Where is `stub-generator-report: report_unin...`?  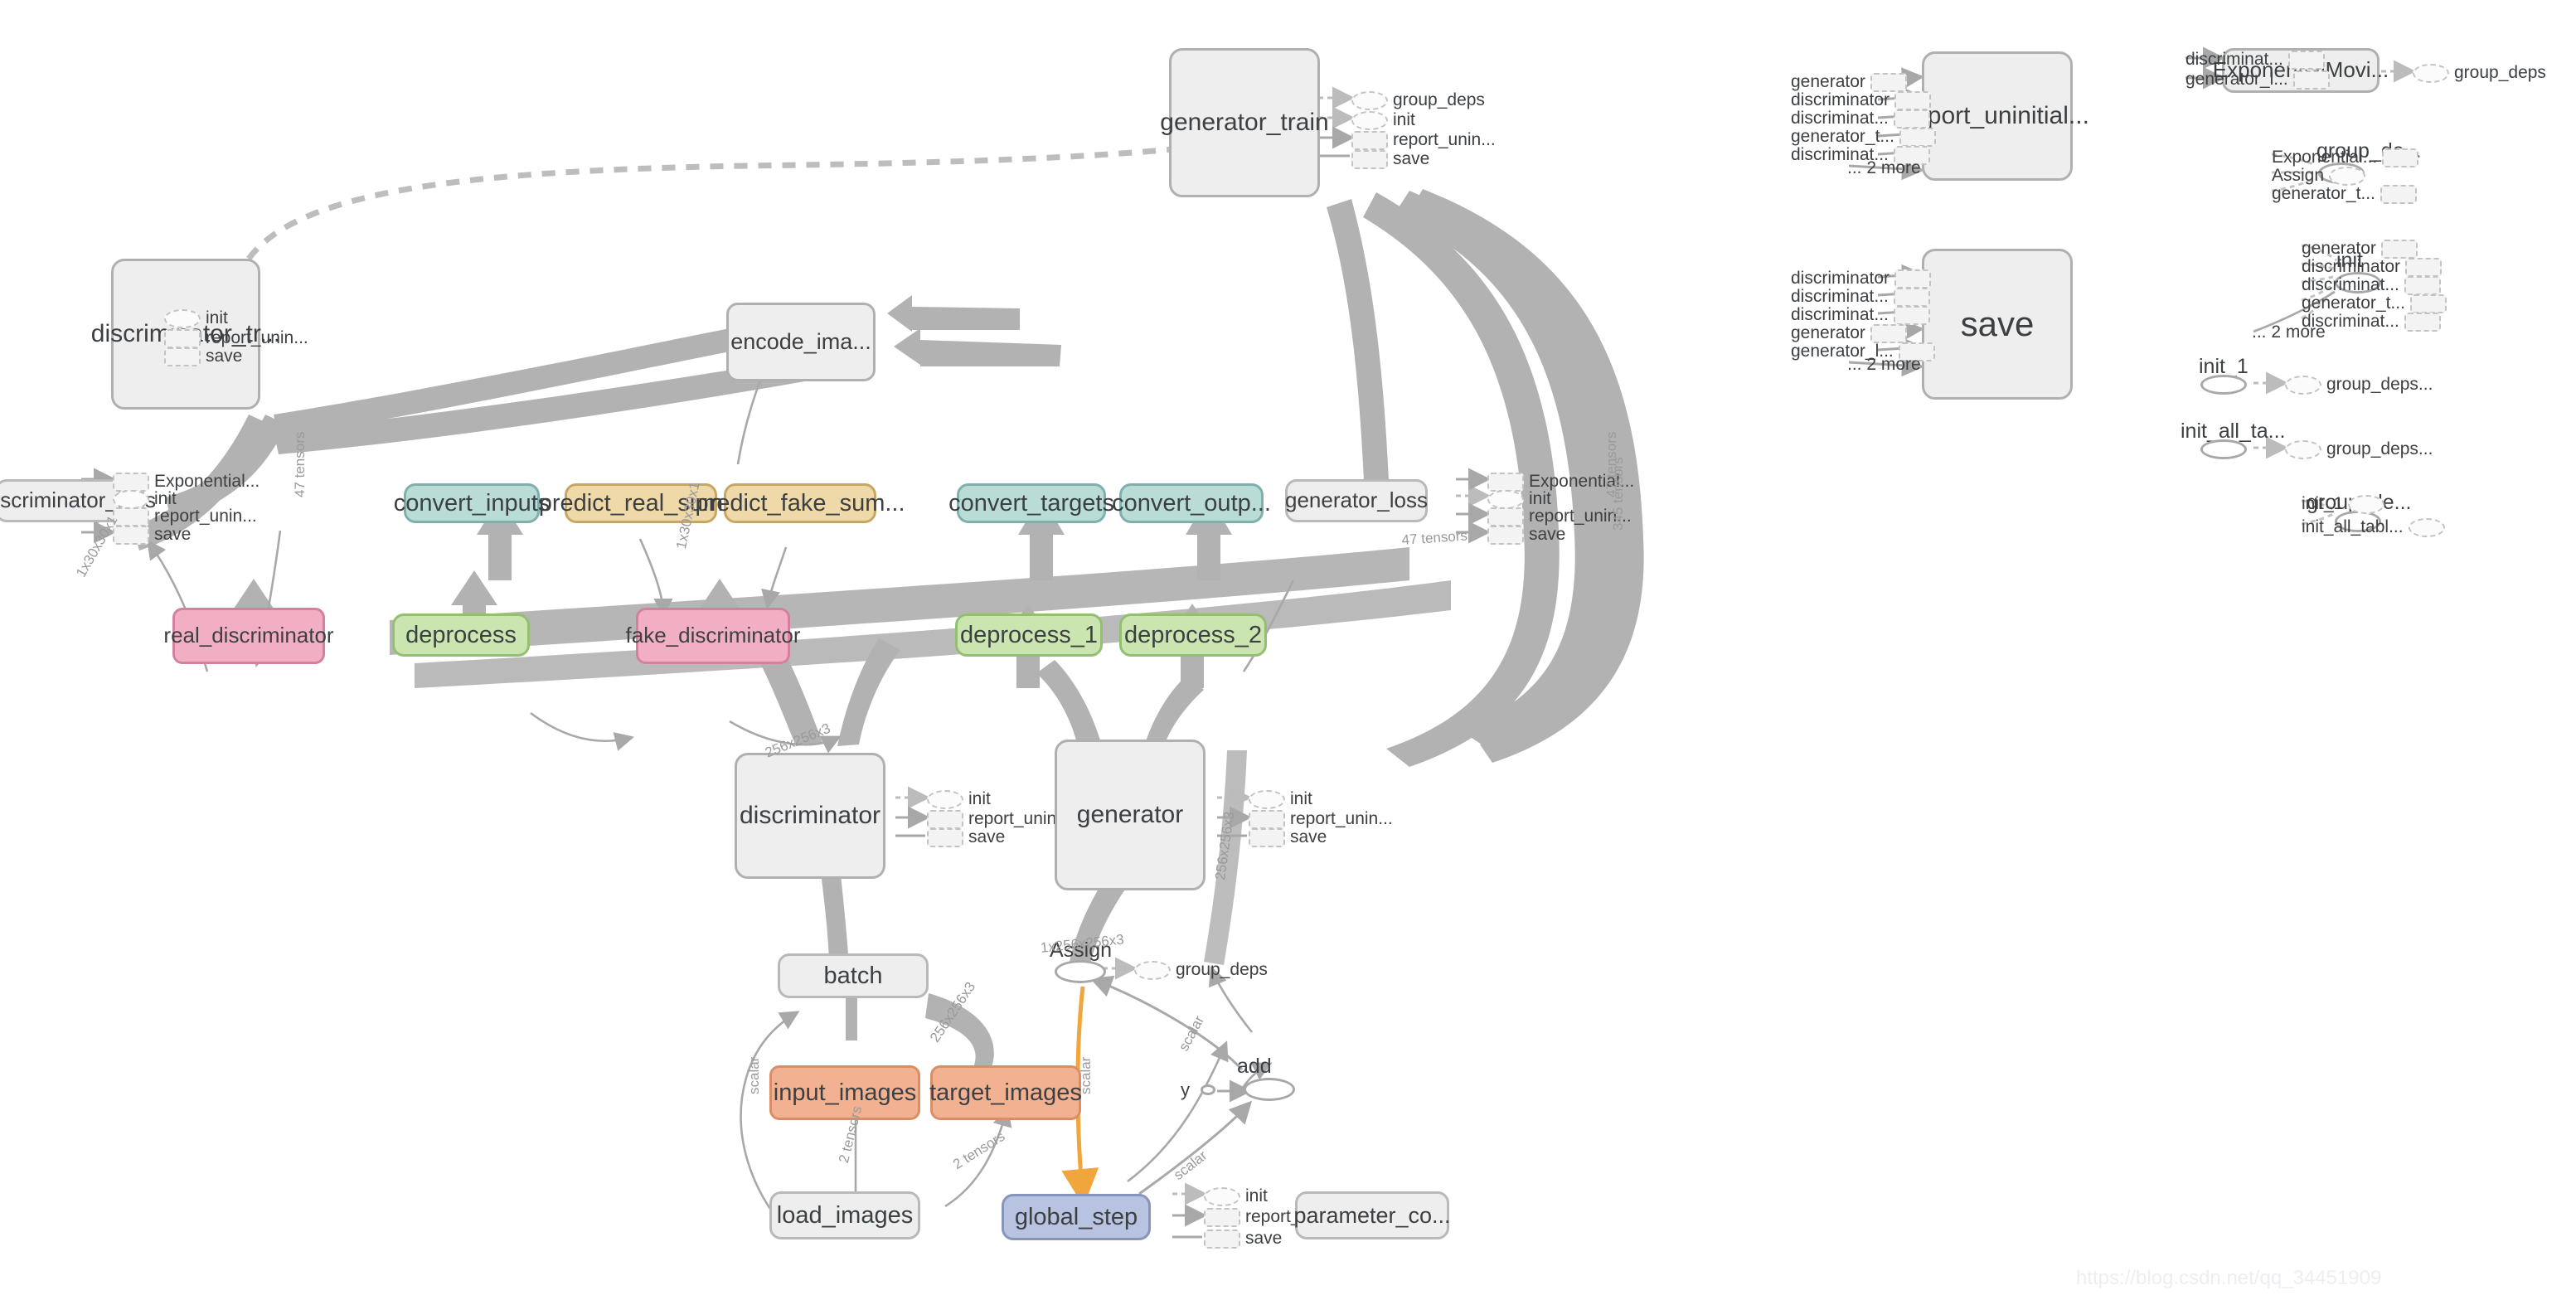
stub-generator-report: report_unin... is located at coordinates (1321, 819).